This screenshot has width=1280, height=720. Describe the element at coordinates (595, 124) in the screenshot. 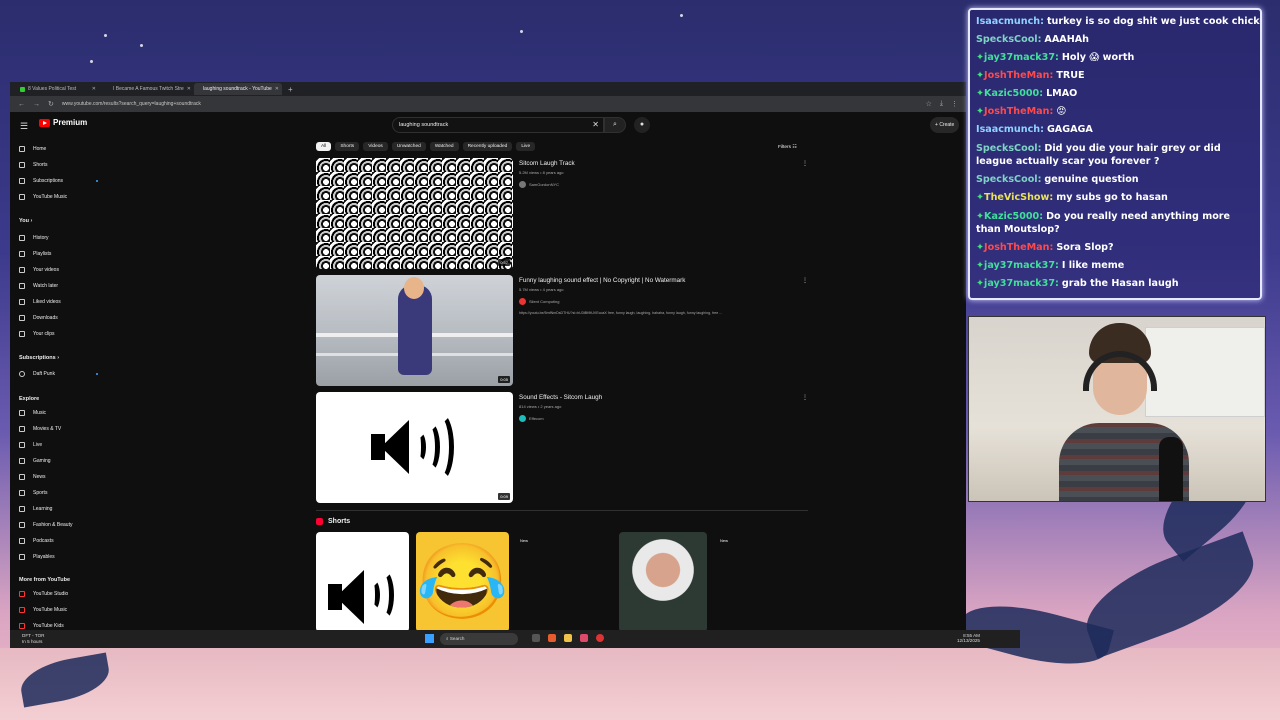

I see `clear-icon: ✕` at that location.